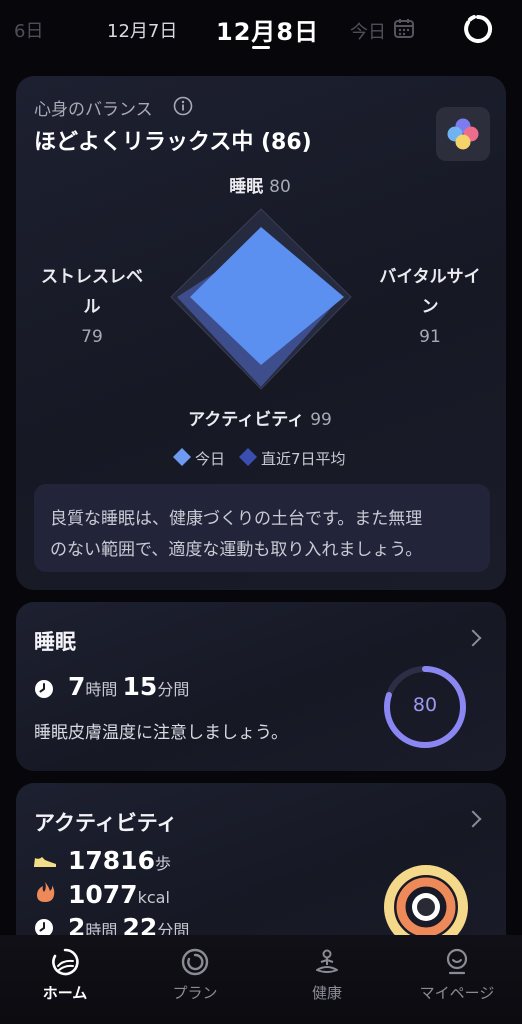 Image resolution: width=522 pixels, height=1024 pixels. I want to click on nav-home-label: ホーム, so click(65, 993).